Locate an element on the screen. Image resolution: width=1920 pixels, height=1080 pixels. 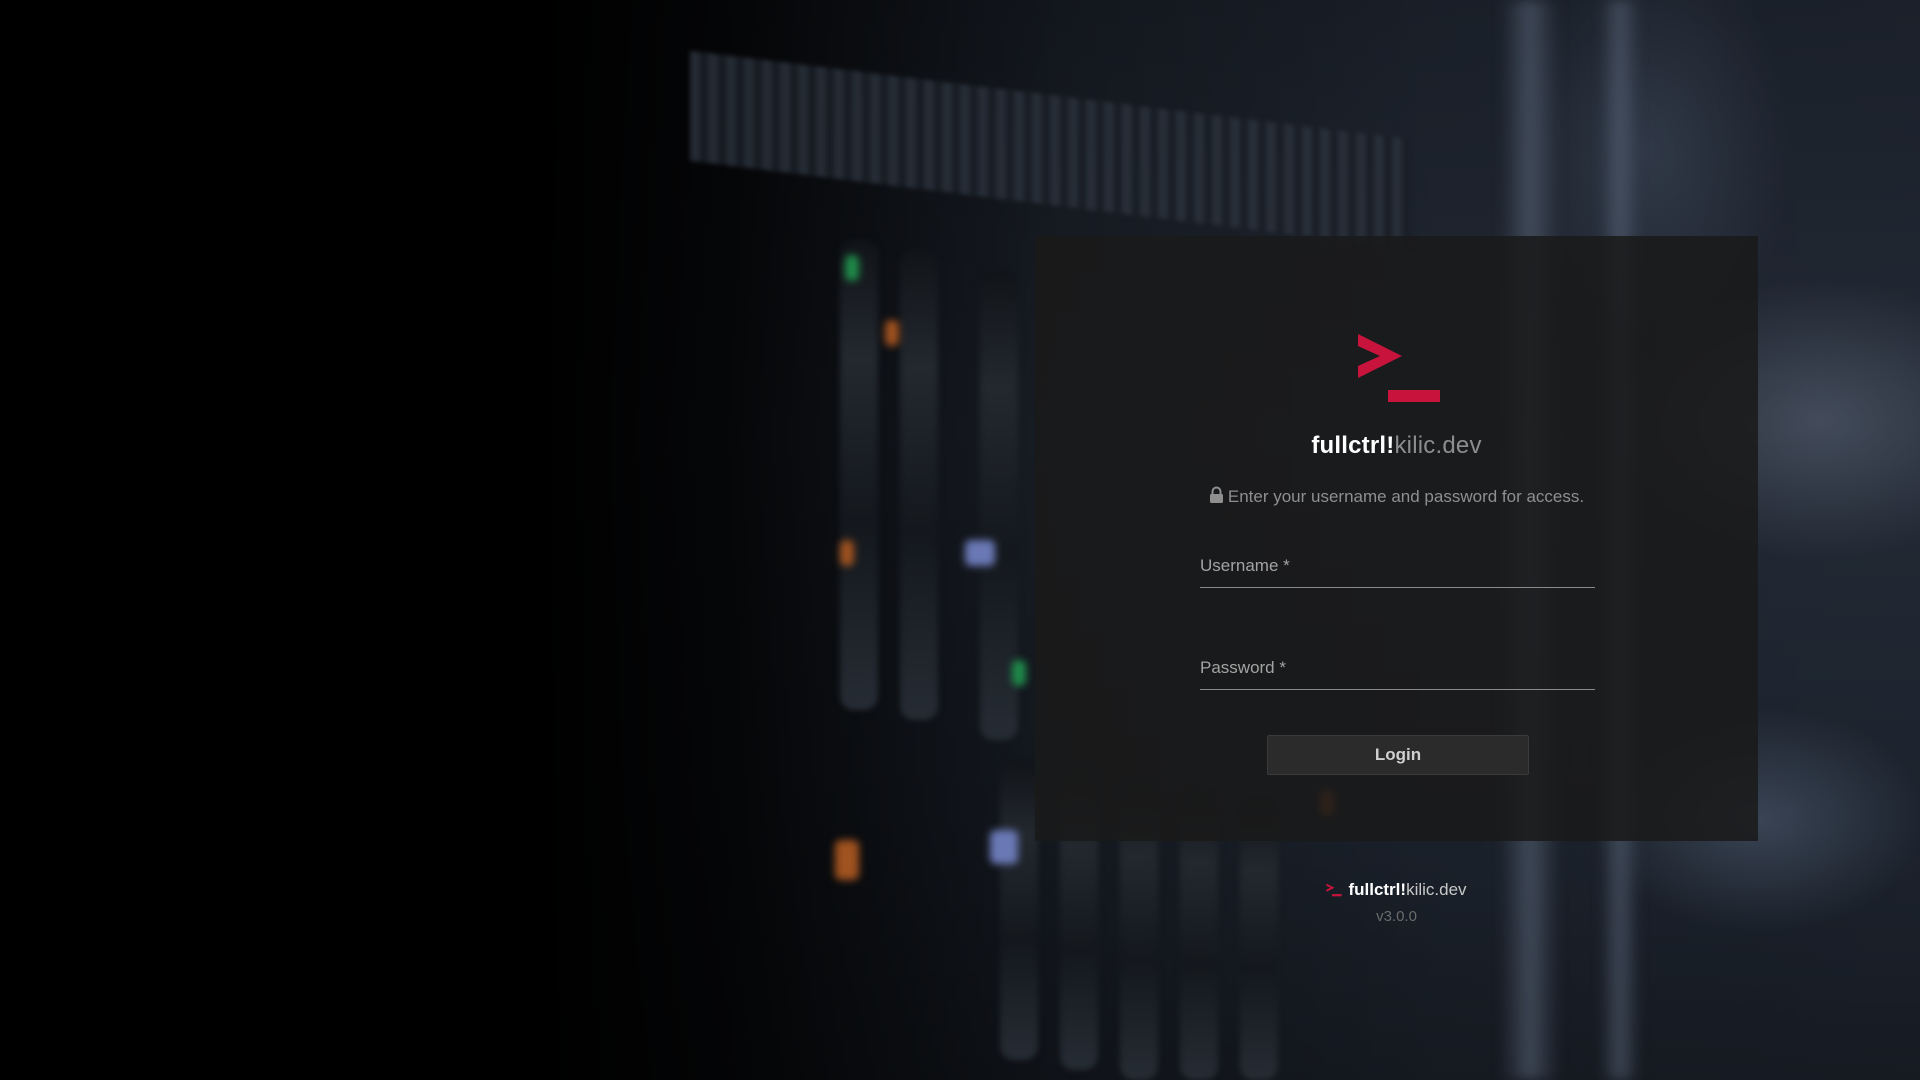
brand-title: fullctrl!kilic.dev is located at coordinates (1396, 446).